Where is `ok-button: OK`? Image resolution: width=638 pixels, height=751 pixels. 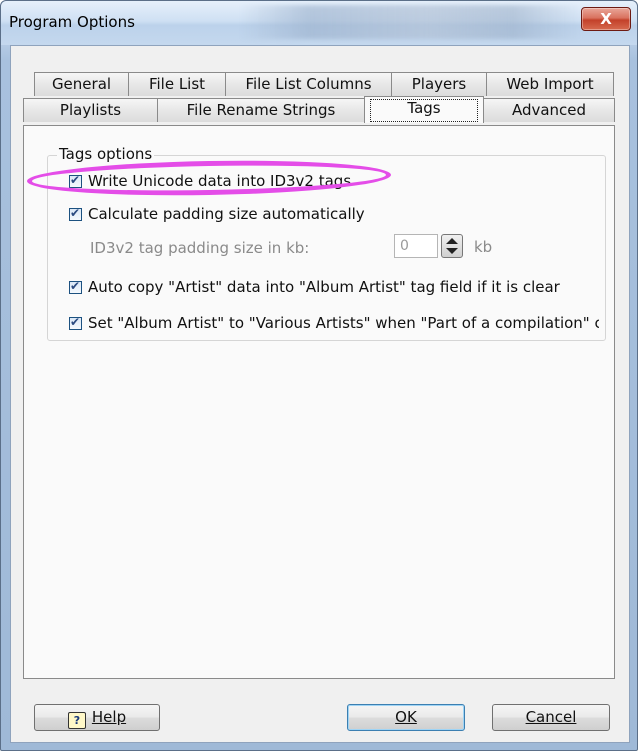 ok-button: OK is located at coordinates (406, 717).